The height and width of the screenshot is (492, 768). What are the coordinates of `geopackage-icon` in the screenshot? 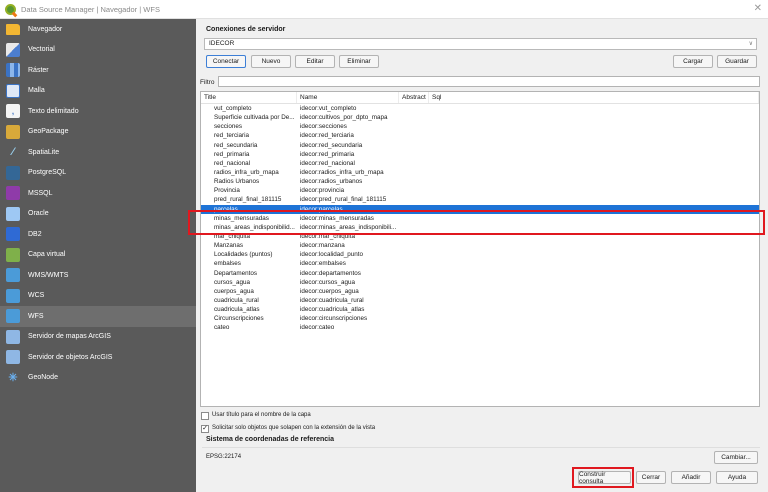 It's located at (13, 131).